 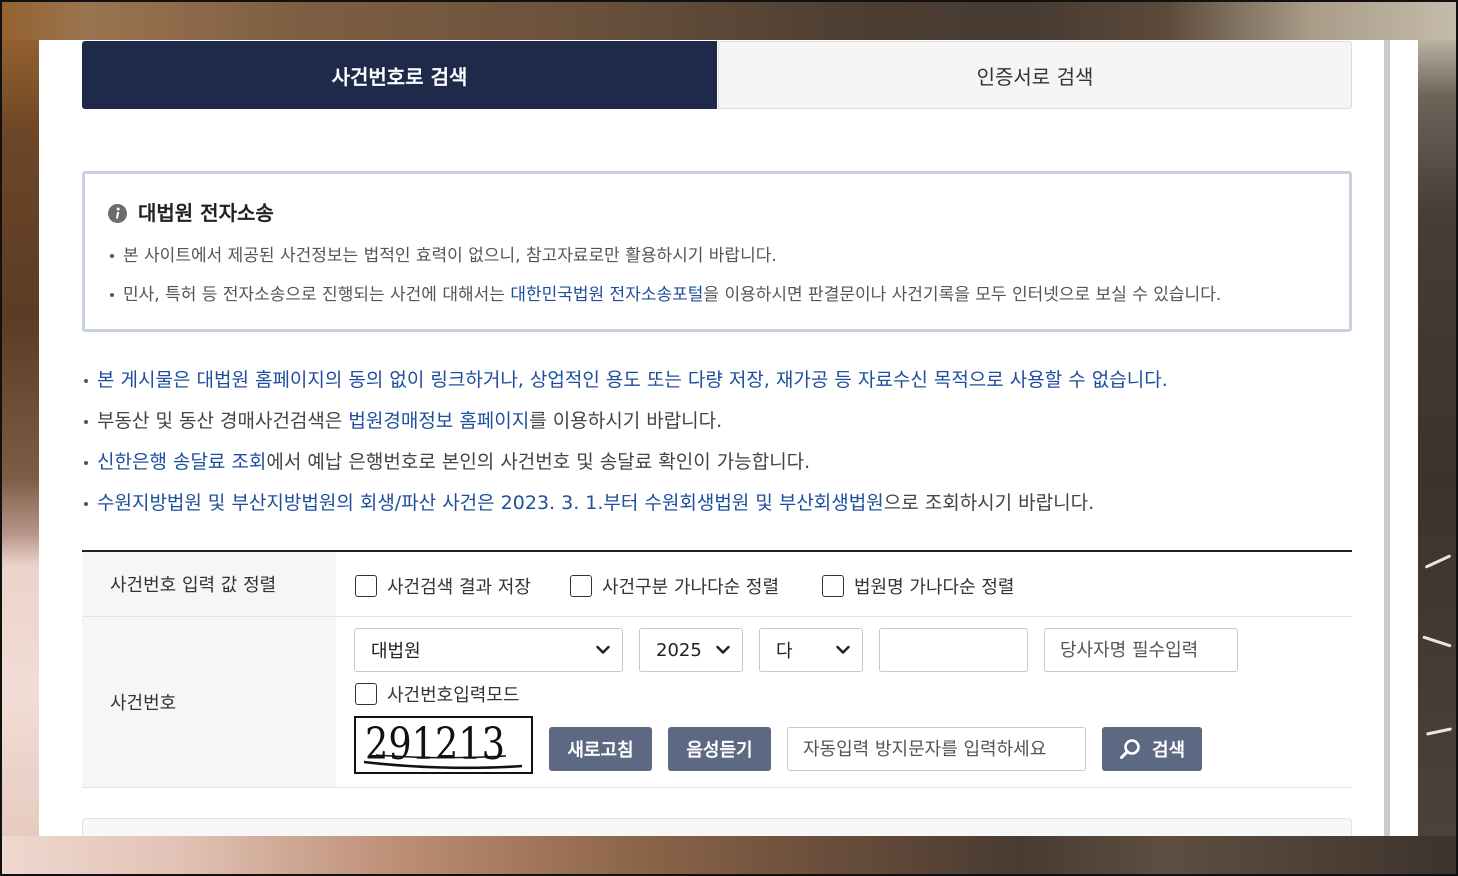 I want to click on year-select-value: 2025, so click(x=679, y=650).